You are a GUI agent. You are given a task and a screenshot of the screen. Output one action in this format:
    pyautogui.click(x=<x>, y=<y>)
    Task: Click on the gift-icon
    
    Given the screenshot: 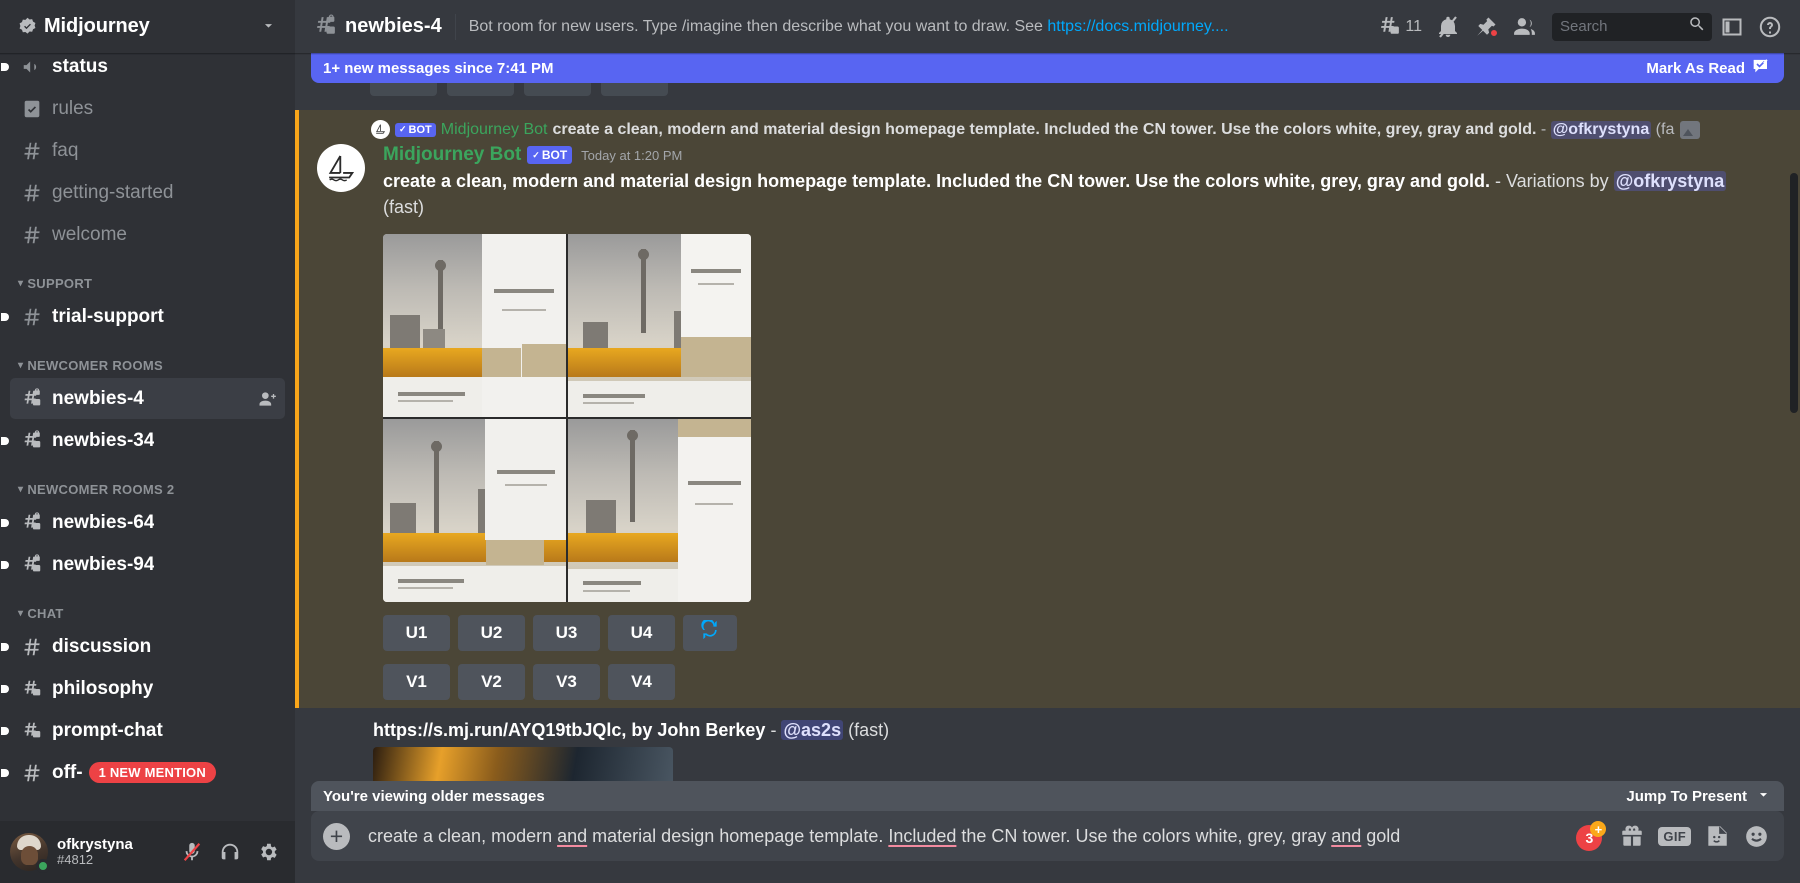 What is the action you would take?
    pyautogui.click(x=1632, y=836)
    